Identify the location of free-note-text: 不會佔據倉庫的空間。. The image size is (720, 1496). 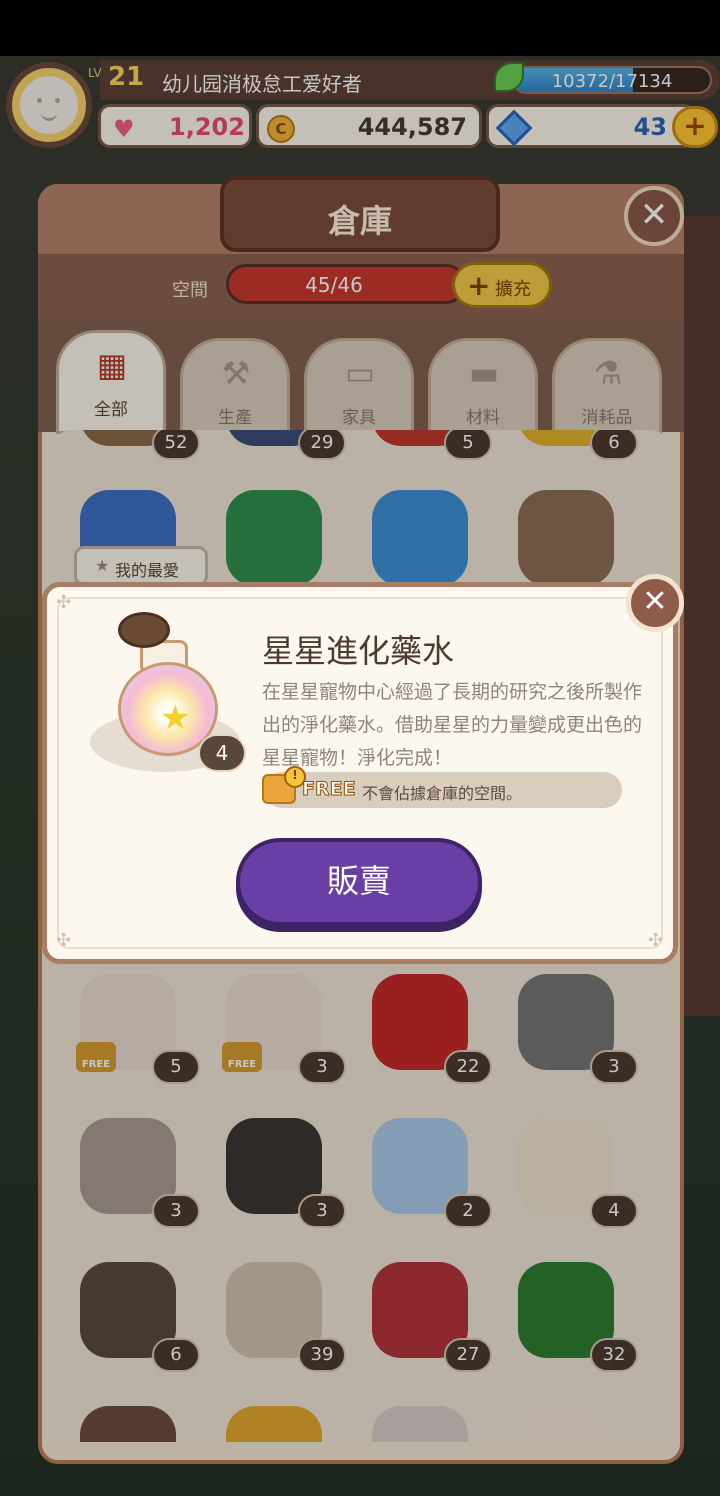
(442, 793).